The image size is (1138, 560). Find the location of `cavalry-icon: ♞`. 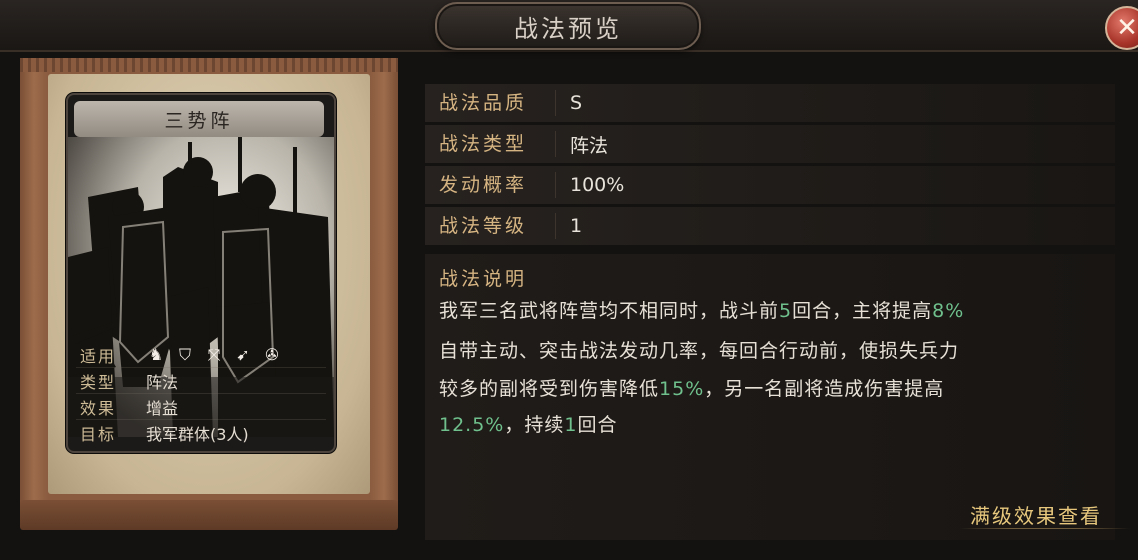

cavalry-icon: ♞ is located at coordinates (156, 354).